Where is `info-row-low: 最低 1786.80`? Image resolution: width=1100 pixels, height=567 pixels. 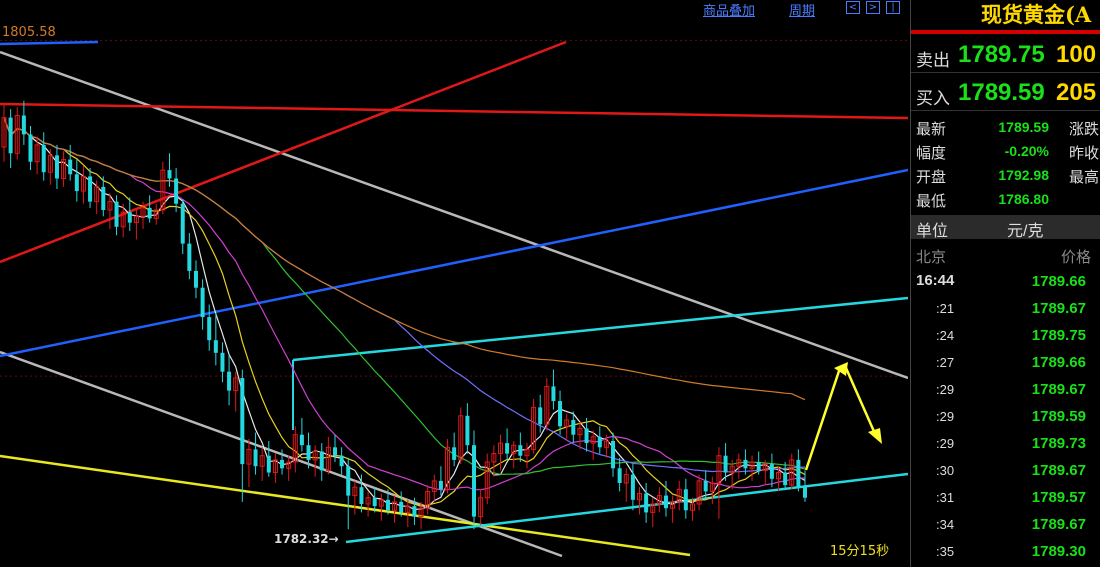
info-row-low: 最低 1786.80 is located at coordinates (1005, 199).